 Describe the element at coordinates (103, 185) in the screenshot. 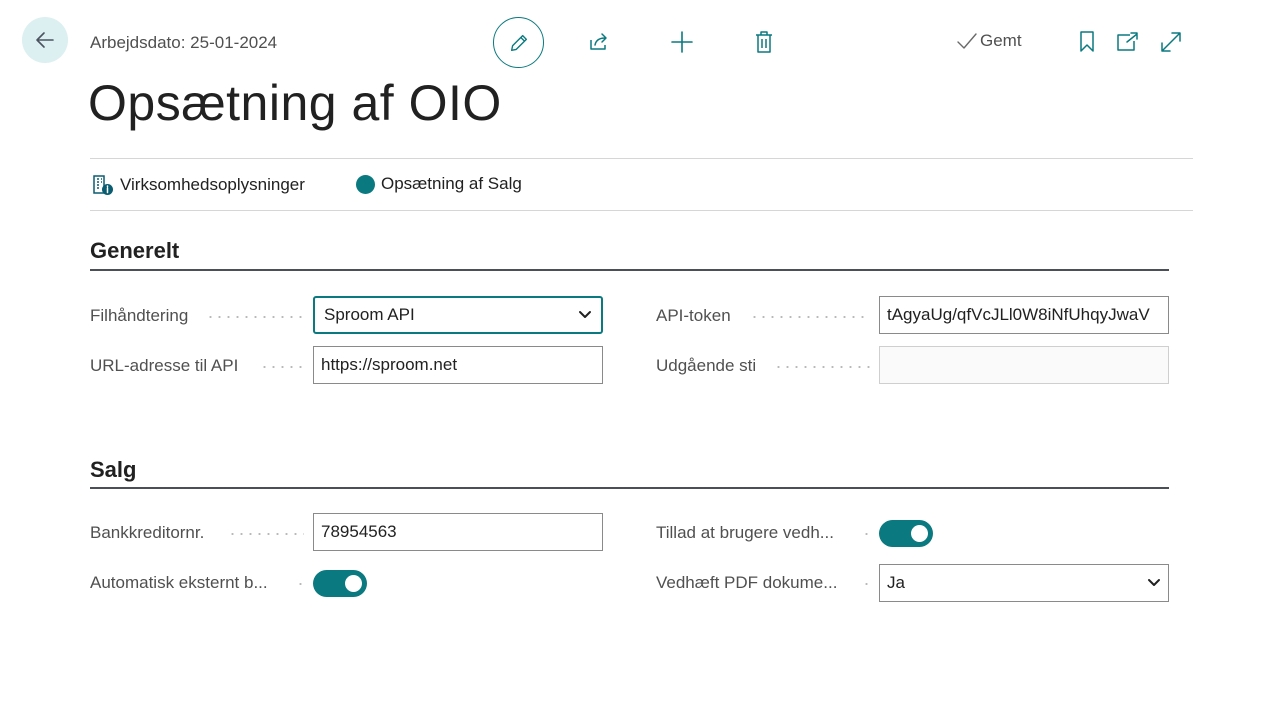

I see `company-info-icon` at that location.